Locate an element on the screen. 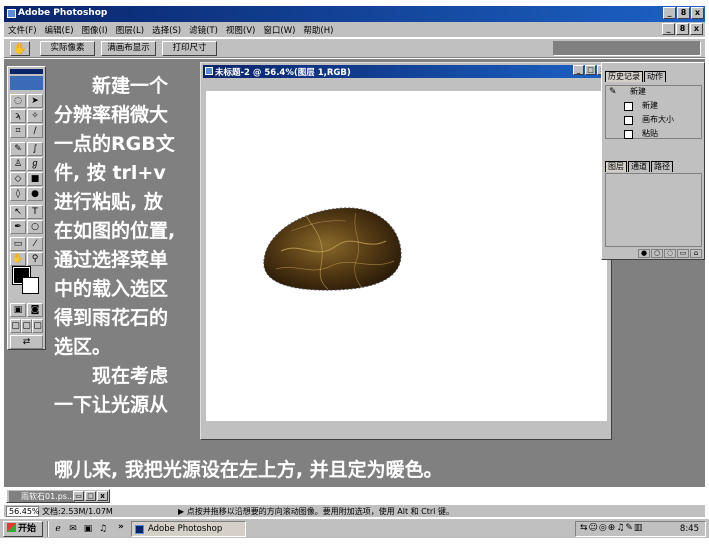  slice-tool-icon: ∕ is located at coordinates (35, 131).